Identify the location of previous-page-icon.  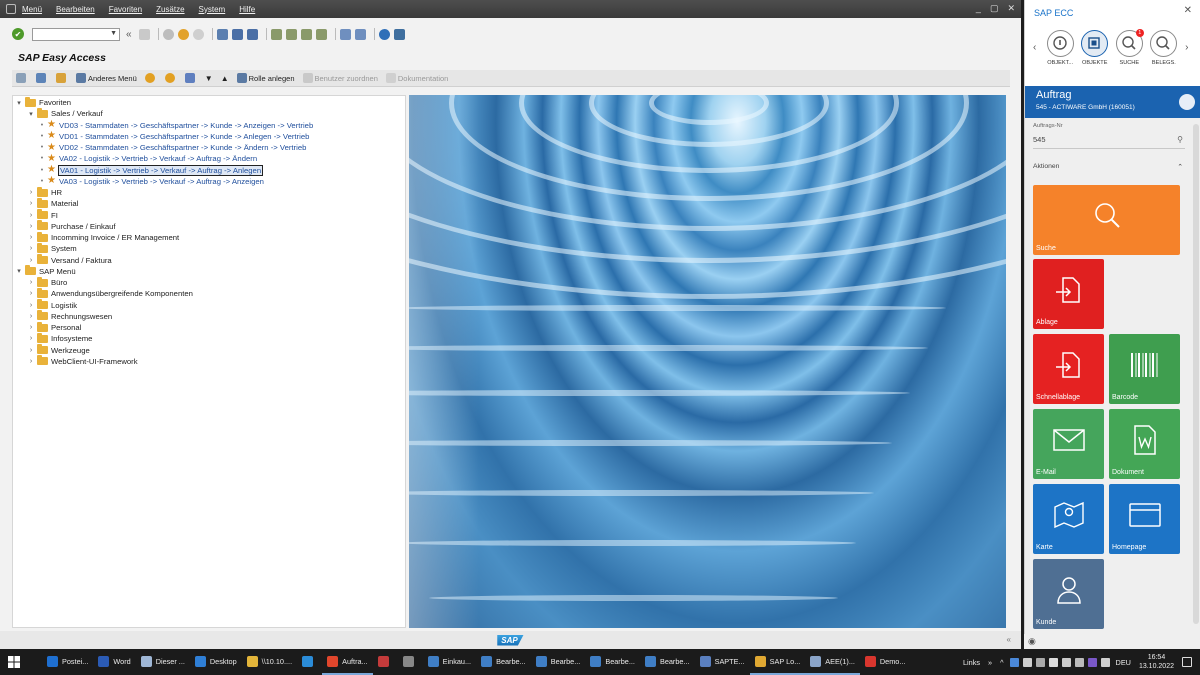
(291, 34).